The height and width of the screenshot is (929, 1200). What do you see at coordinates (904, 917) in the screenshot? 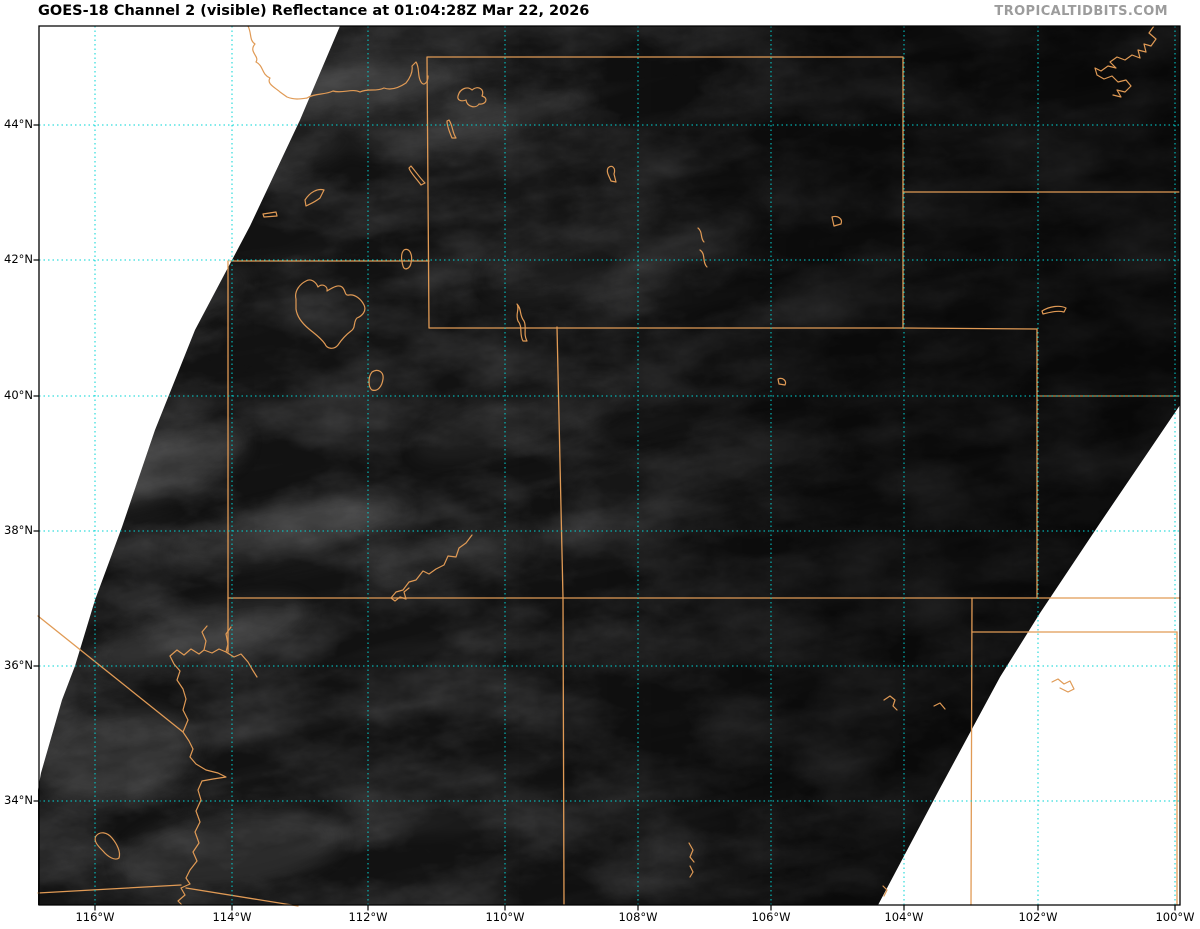
I see `lon-tick-label: 104°W` at bounding box center [904, 917].